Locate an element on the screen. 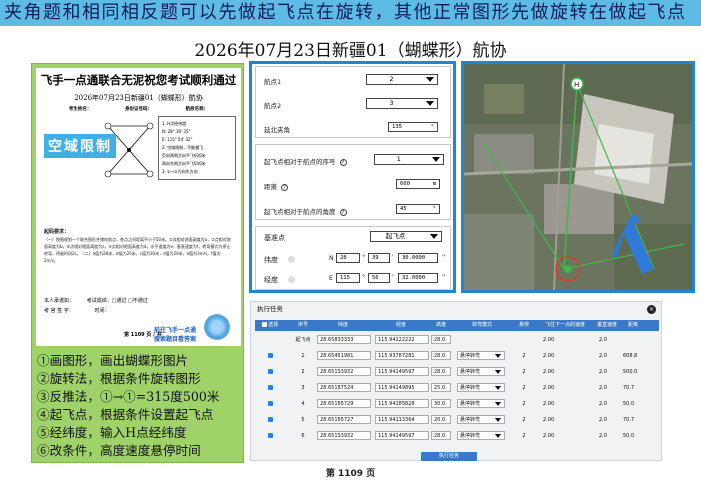  cell-alt: 20.0 is located at coordinates (442, 420).